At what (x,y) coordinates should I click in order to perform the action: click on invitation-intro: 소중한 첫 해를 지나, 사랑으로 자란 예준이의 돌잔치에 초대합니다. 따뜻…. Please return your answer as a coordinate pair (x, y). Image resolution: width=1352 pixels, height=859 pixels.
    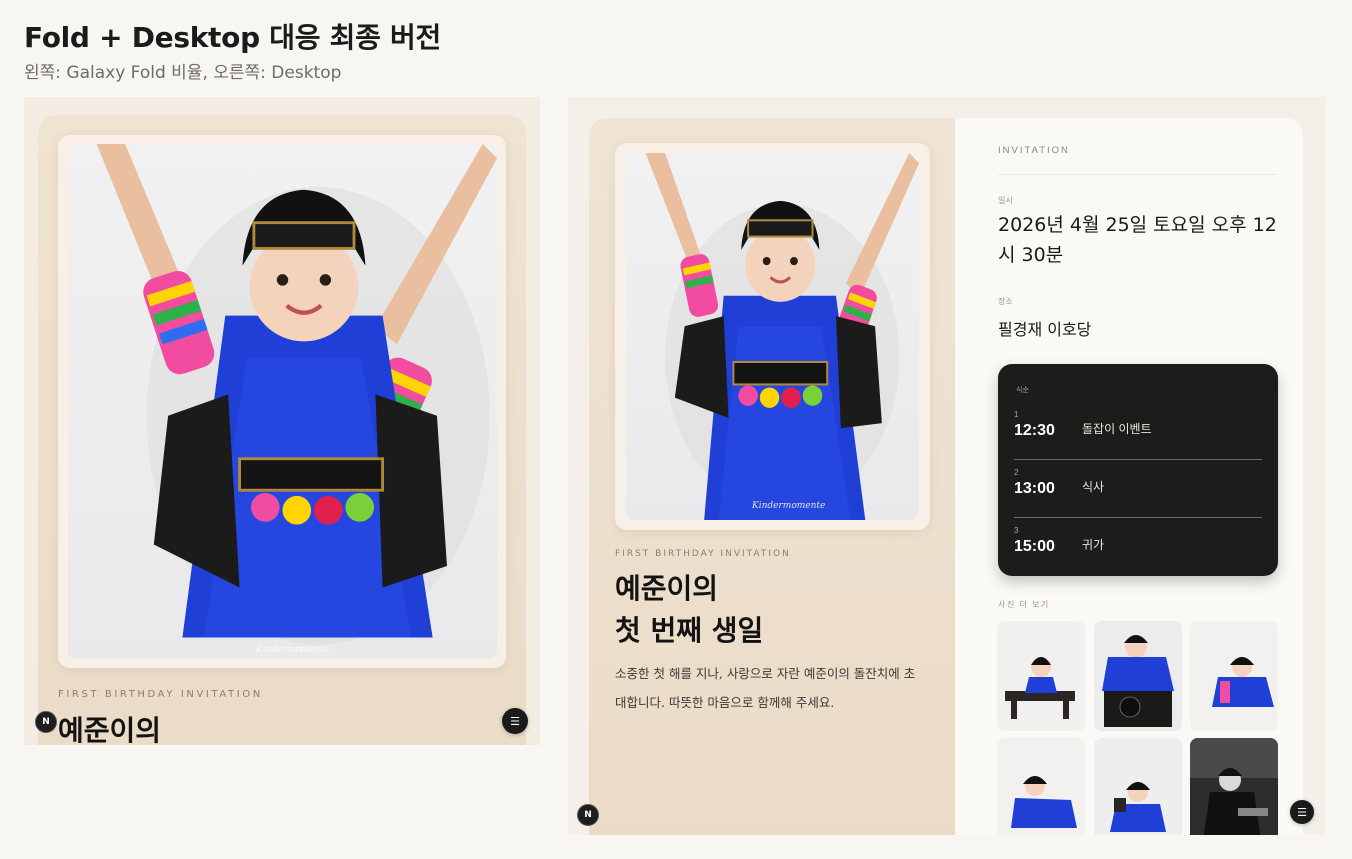
    Looking at the image, I should click on (765, 688).